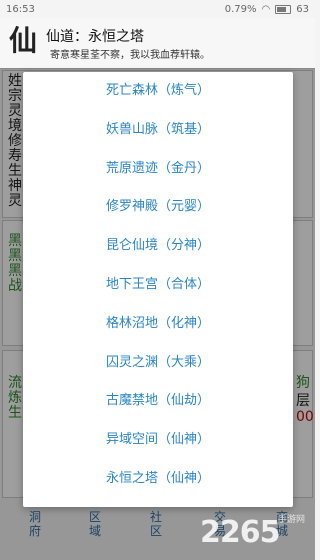 This screenshot has height=560, width=320. I want to click on region-item-kunlun-realm: 昆仑仙境（分神）, so click(158, 246).